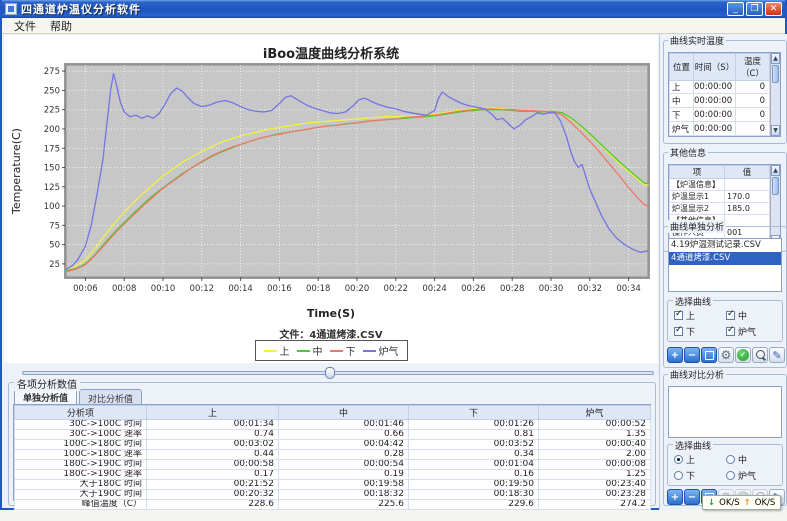  What do you see at coordinates (332, 474) in the screenshot?
I see `table-row: 180C->190C 速率 0.17 0.19 0.16 1.25` at bounding box center [332, 474].